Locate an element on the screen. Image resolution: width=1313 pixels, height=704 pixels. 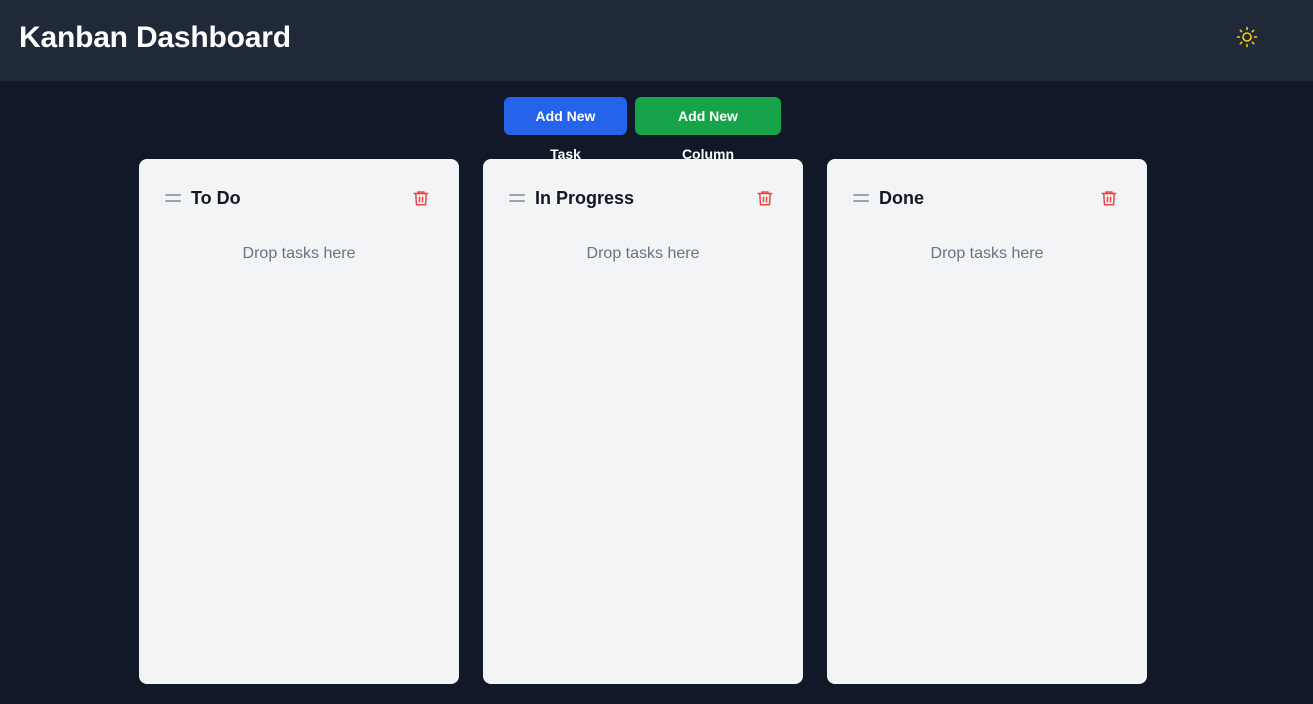
sun-icon is located at coordinates (1247, 37).